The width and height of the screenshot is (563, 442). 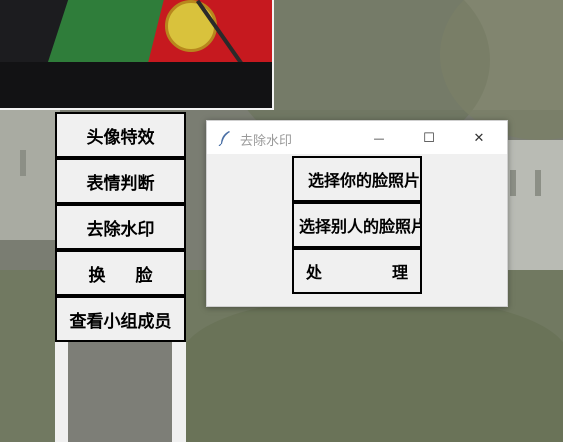 I want to click on avatar-effect-button: 头像特效, so click(x=120, y=135).